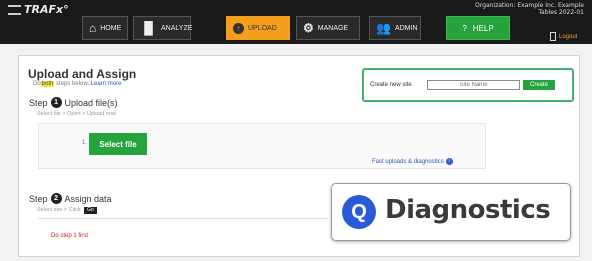 This screenshot has height=261, width=592. Describe the element at coordinates (76, 114) in the screenshot. I see `step1-hint: Select file > Open > Upload now` at that location.